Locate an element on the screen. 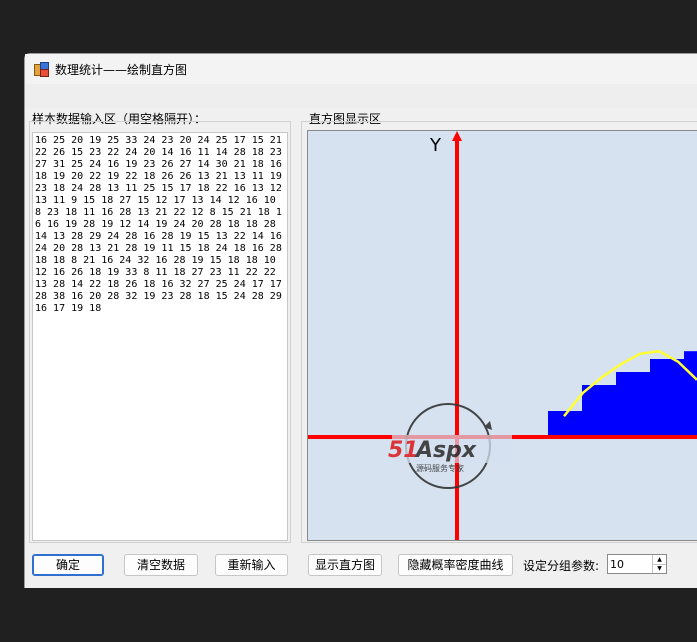 The height and width of the screenshot is (642, 697). app-chart-icon is located at coordinates (41, 69).